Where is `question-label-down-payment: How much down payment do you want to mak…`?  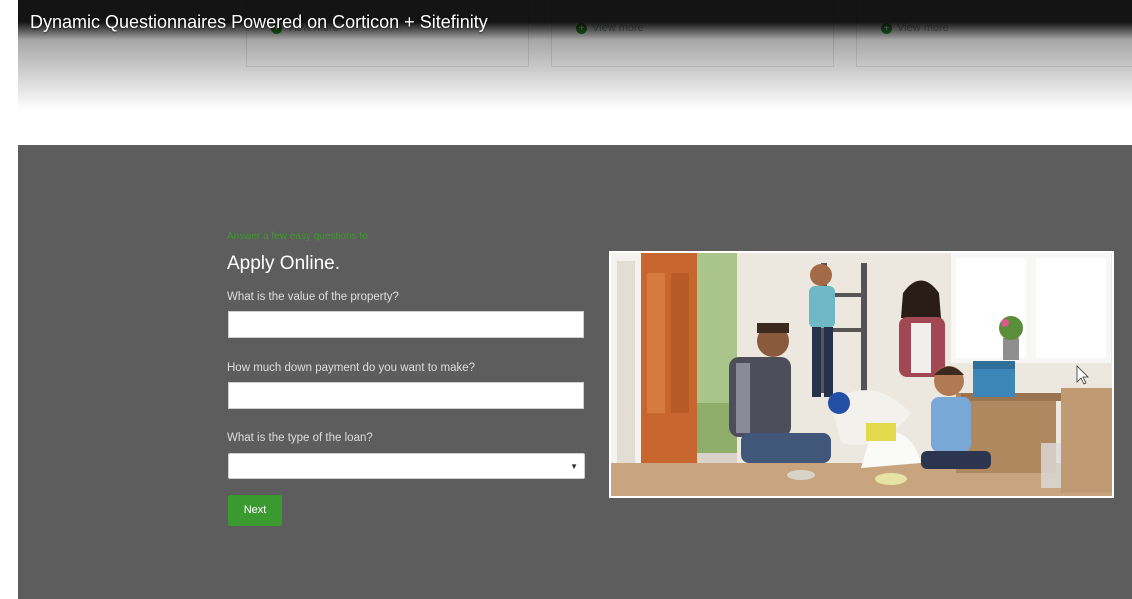 question-label-down-payment: How much down payment do you want to mak… is located at coordinates (351, 368).